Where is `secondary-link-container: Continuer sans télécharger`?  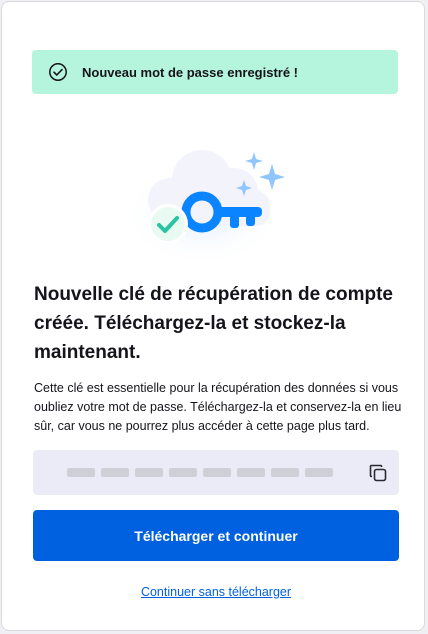
secondary-link-container: Continuer sans télécharger is located at coordinates (215, 592).